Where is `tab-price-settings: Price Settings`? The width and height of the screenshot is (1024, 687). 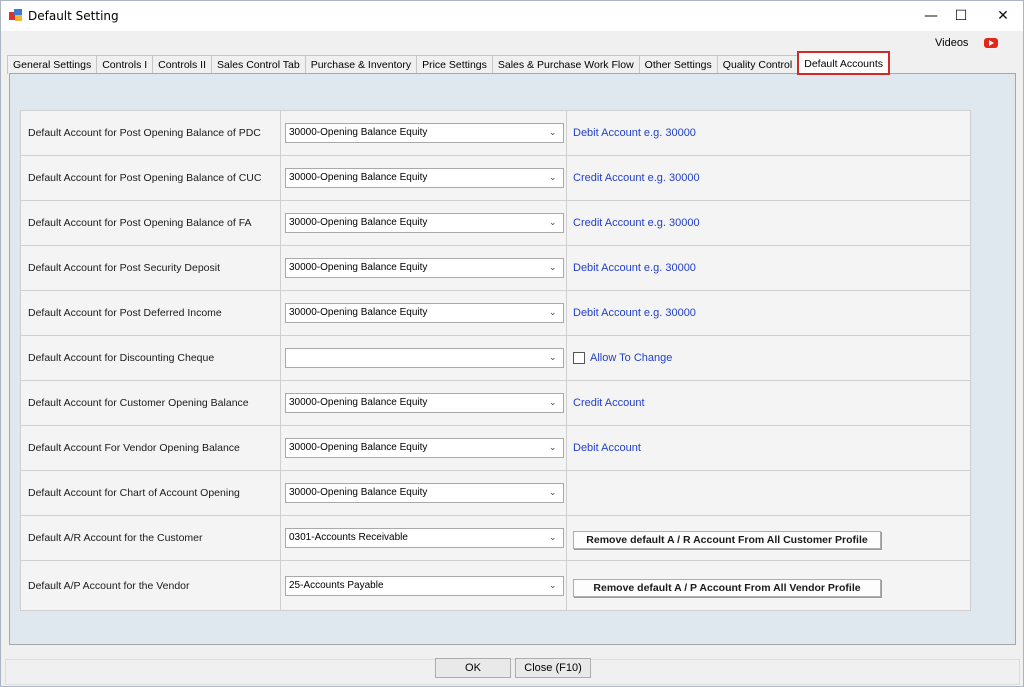 tab-price-settings: Price Settings is located at coordinates (454, 64).